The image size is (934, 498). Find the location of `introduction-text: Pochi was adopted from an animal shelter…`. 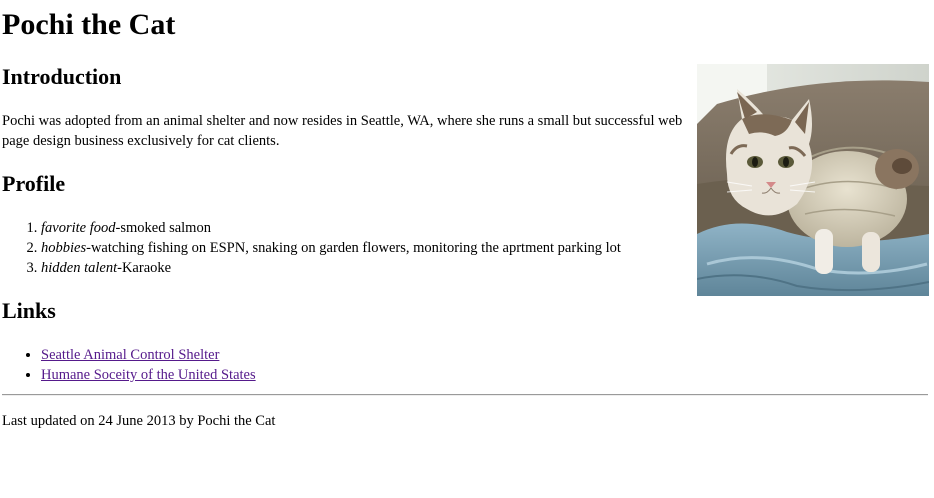

introduction-text: Pochi was adopted from an animal shelter… is located at coordinates (342, 131).